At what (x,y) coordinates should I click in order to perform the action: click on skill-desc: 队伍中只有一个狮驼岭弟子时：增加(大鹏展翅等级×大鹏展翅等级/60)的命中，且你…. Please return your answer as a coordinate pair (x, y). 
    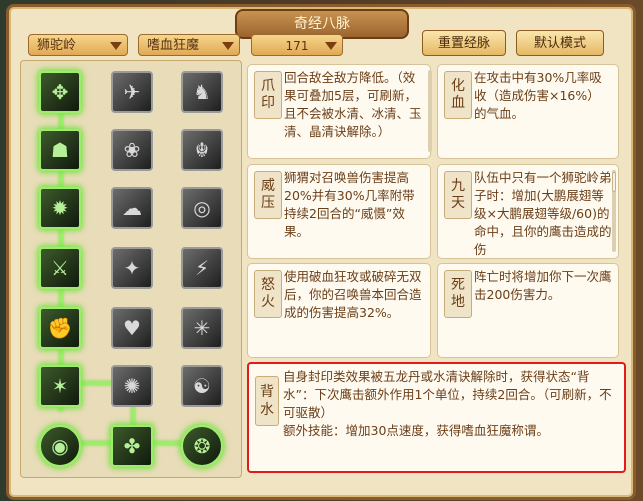
    Looking at the image, I should click on (543, 213).